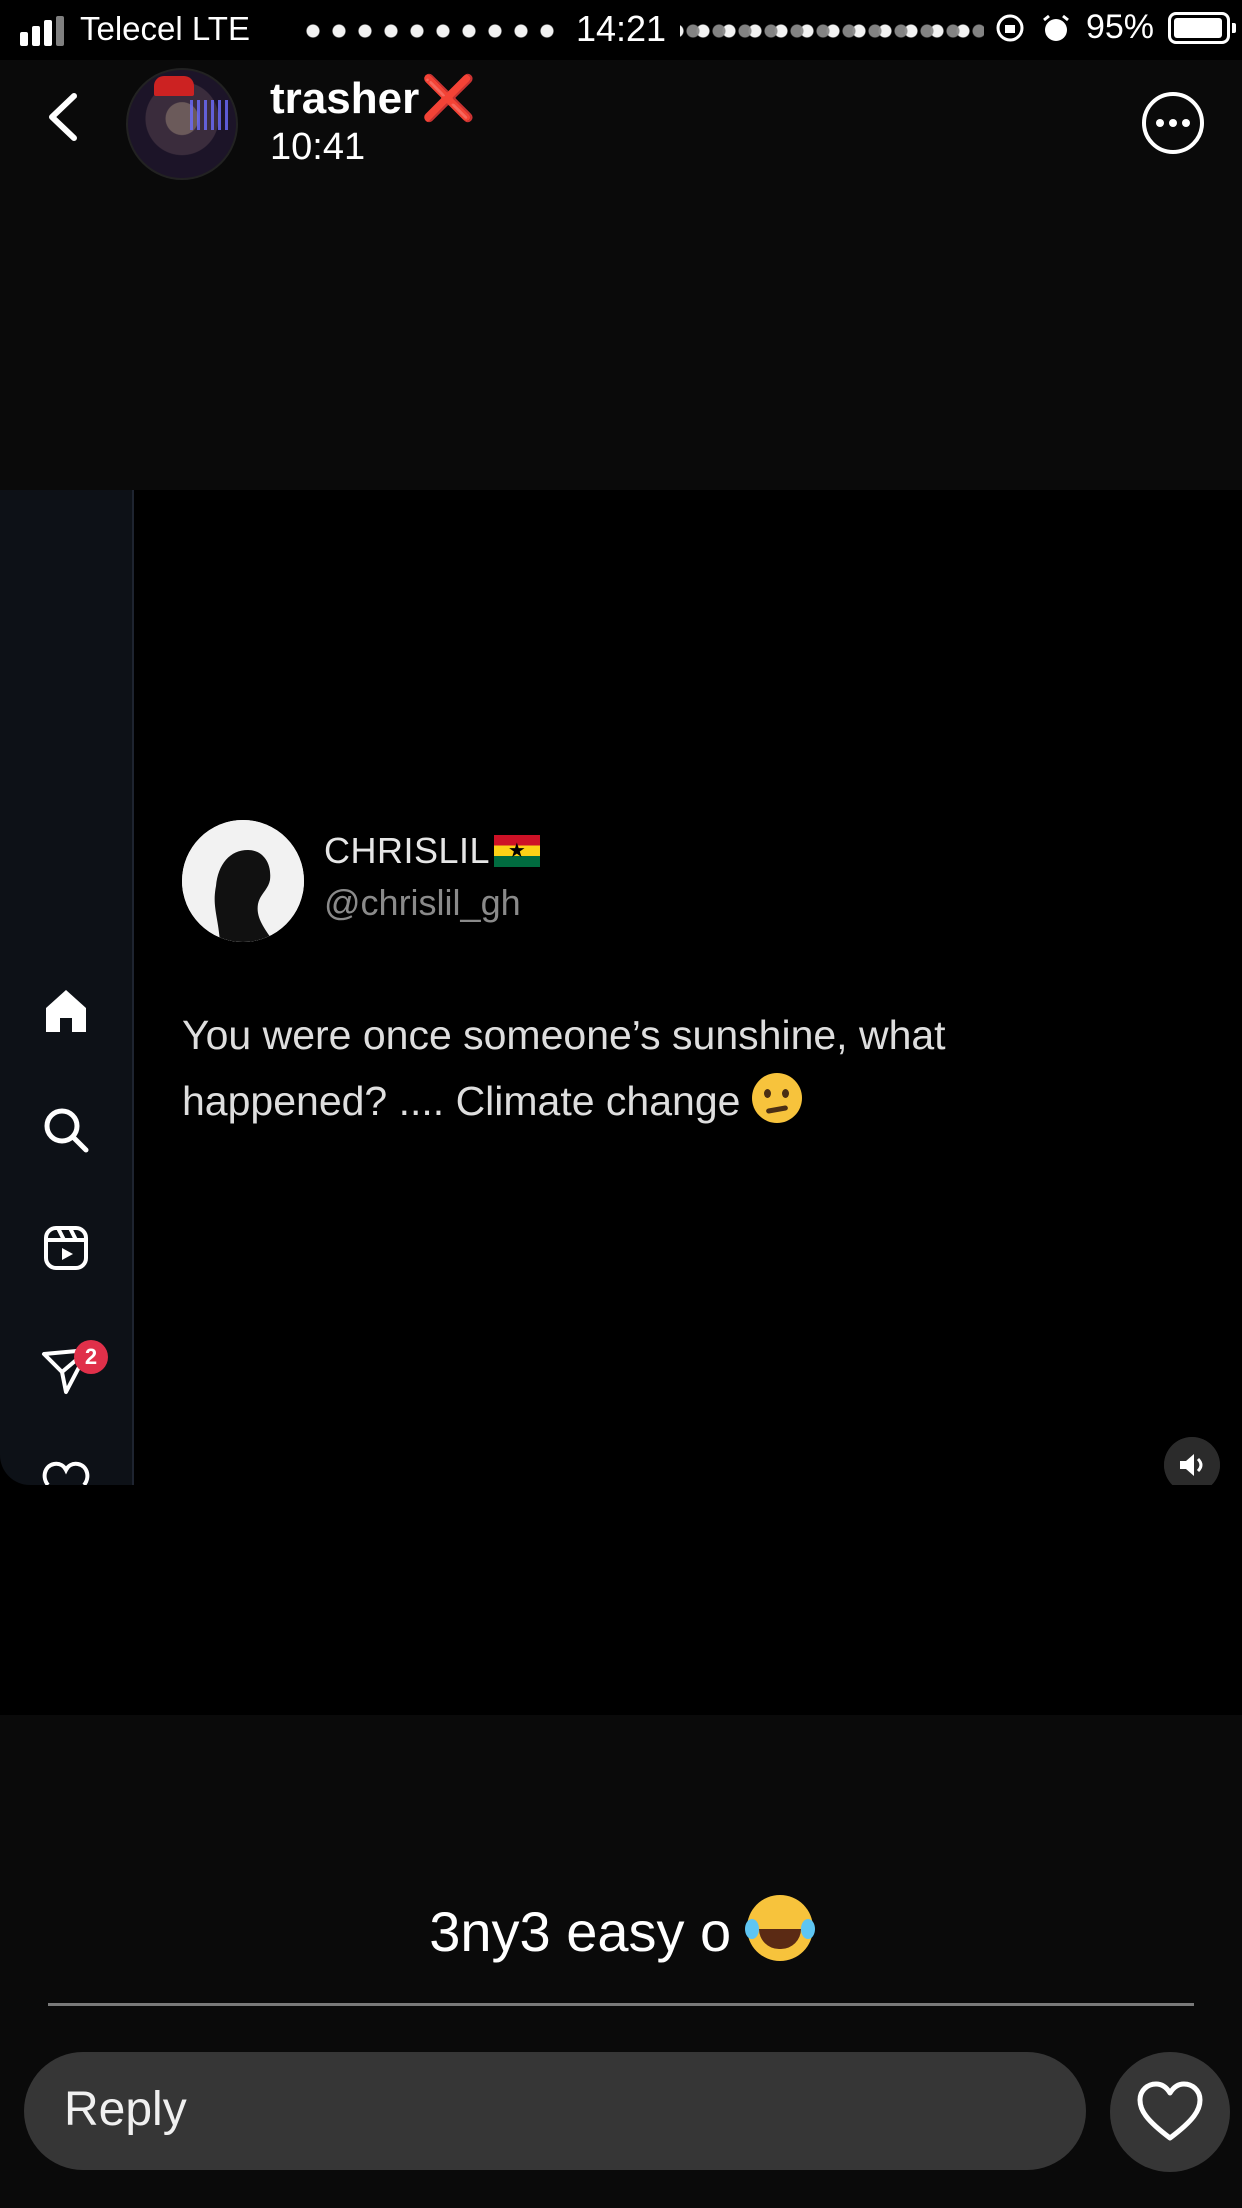 The image size is (1242, 2208). What do you see at coordinates (621, 1600) in the screenshot?
I see `story-spacer` at bounding box center [621, 1600].